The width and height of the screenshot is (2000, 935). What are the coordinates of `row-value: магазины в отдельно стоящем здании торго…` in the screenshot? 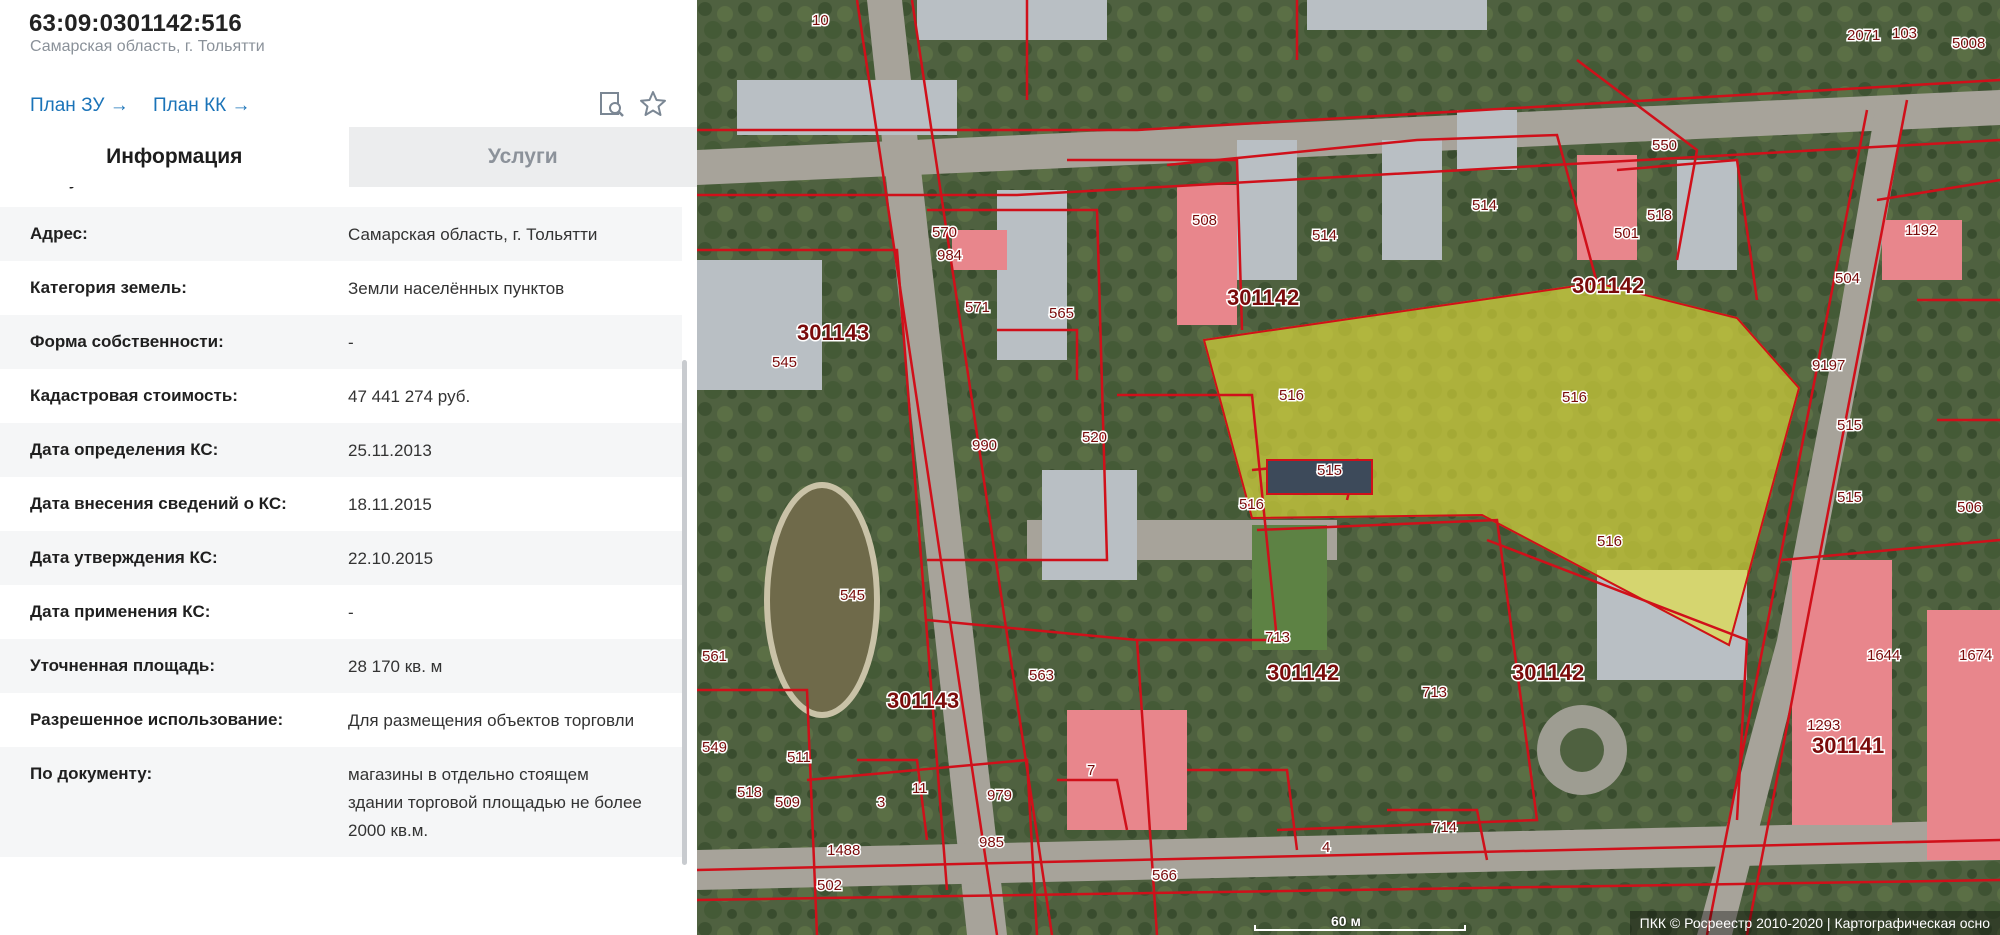 It's located at (495, 802).